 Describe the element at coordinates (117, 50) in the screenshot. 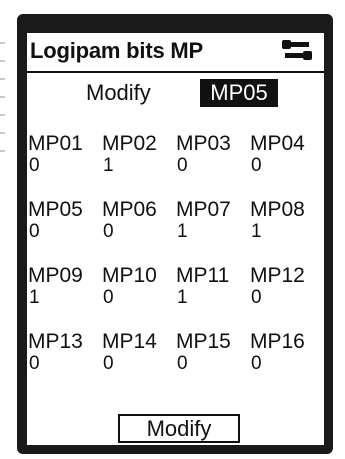

I see `page-title: Logipam bits MP` at that location.